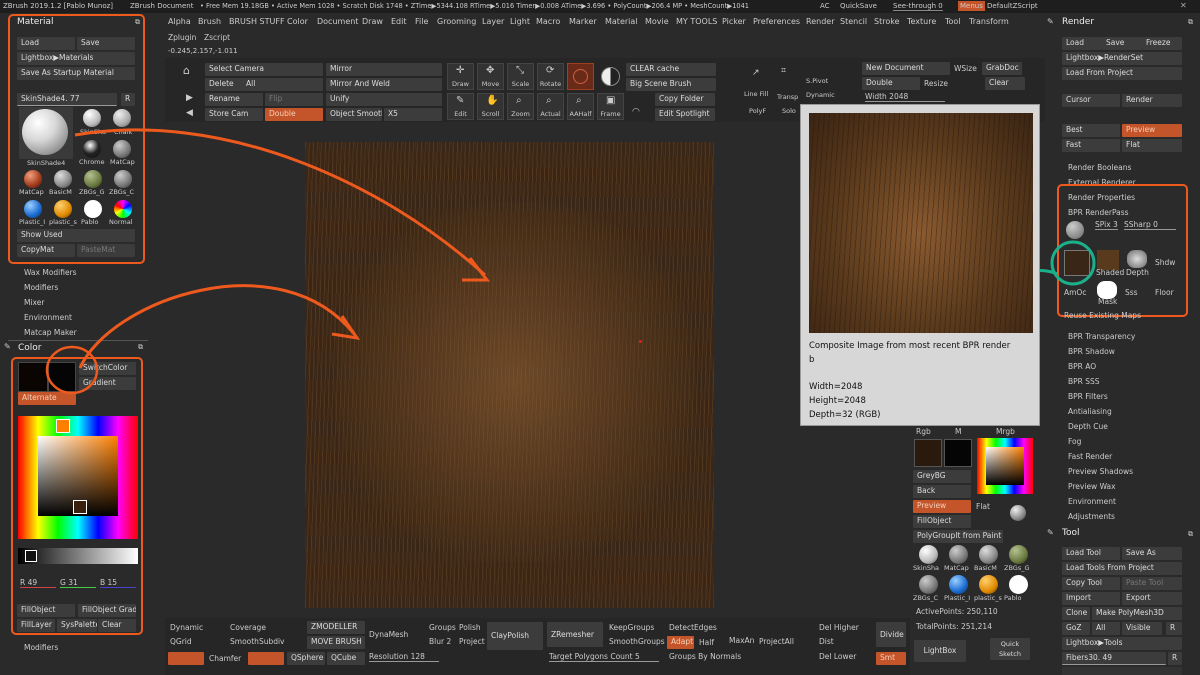  What do you see at coordinates (891, 634) in the screenshot?
I see `divide-button: Divide` at bounding box center [891, 634].